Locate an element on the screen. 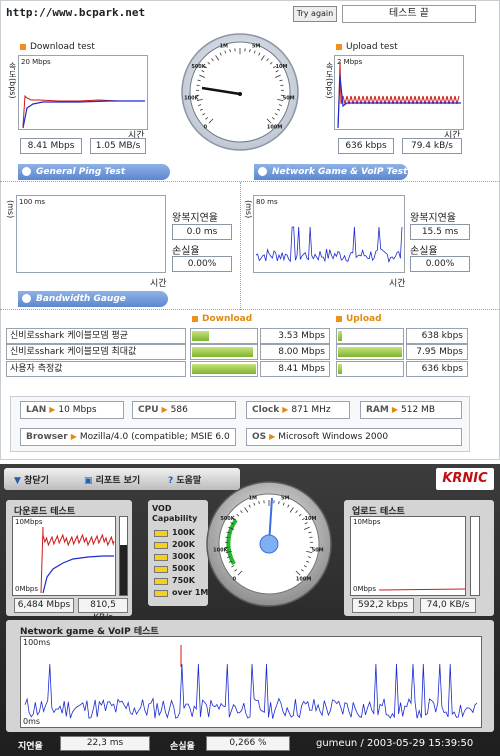  ping-scale: 100 ms is located at coordinates (32, 202).